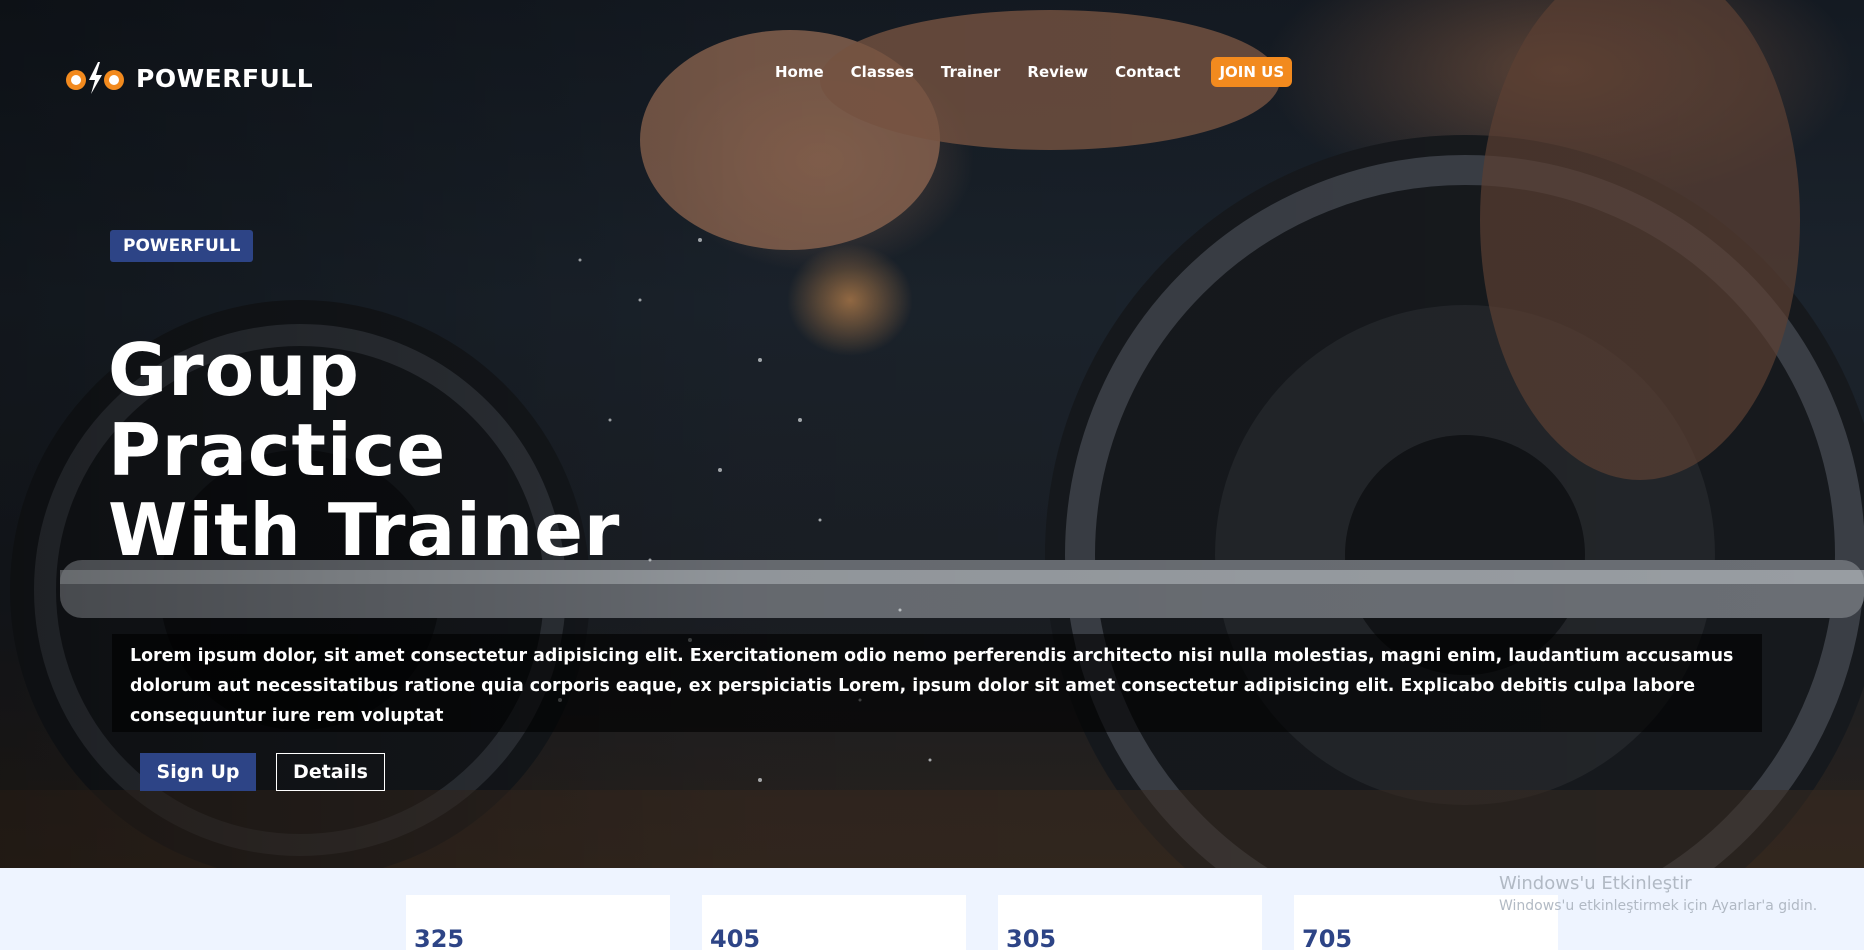 The width and height of the screenshot is (1864, 950). Describe the element at coordinates (1031, 937) in the screenshot. I see `stat-number: 305` at that location.